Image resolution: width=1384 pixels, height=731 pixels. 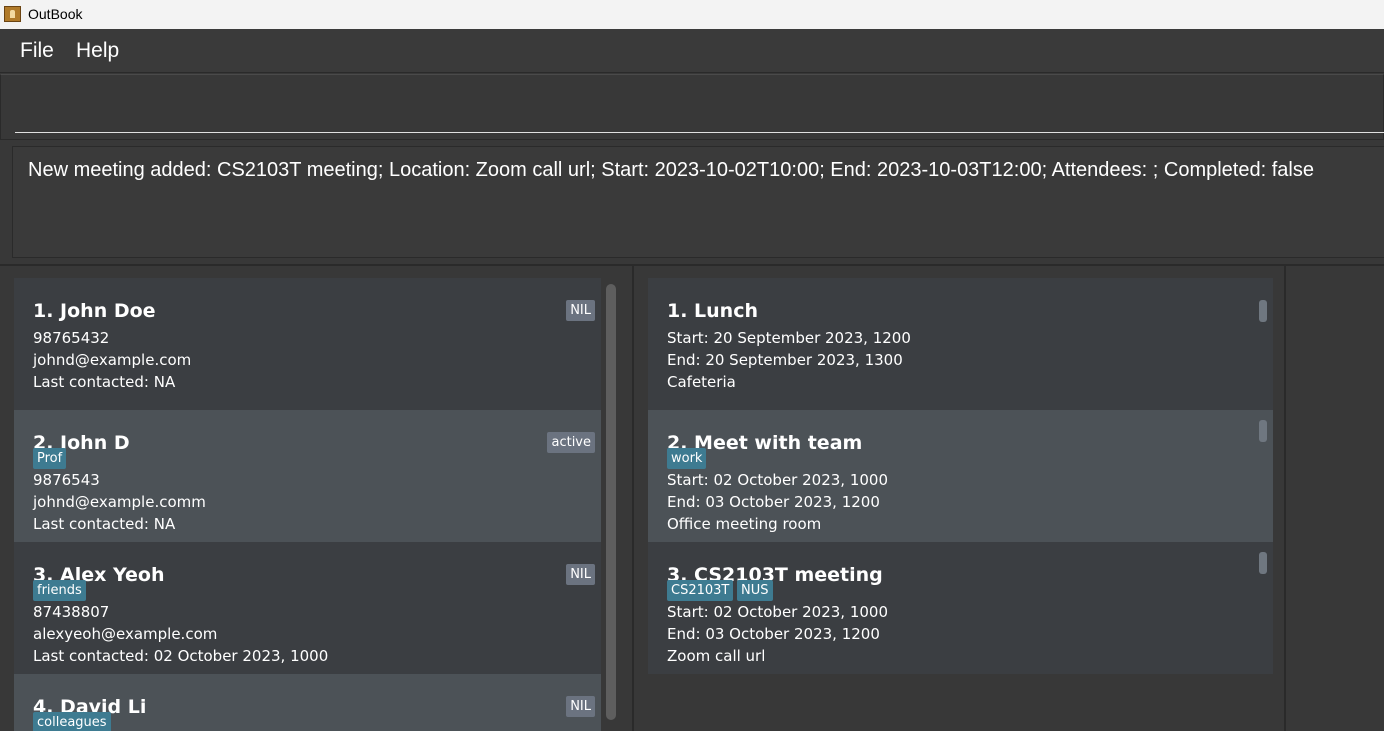 What do you see at coordinates (713, 311) in the screenshot?
I see `meeting-title: 1. Lunch` at bounding box center [713, 311].